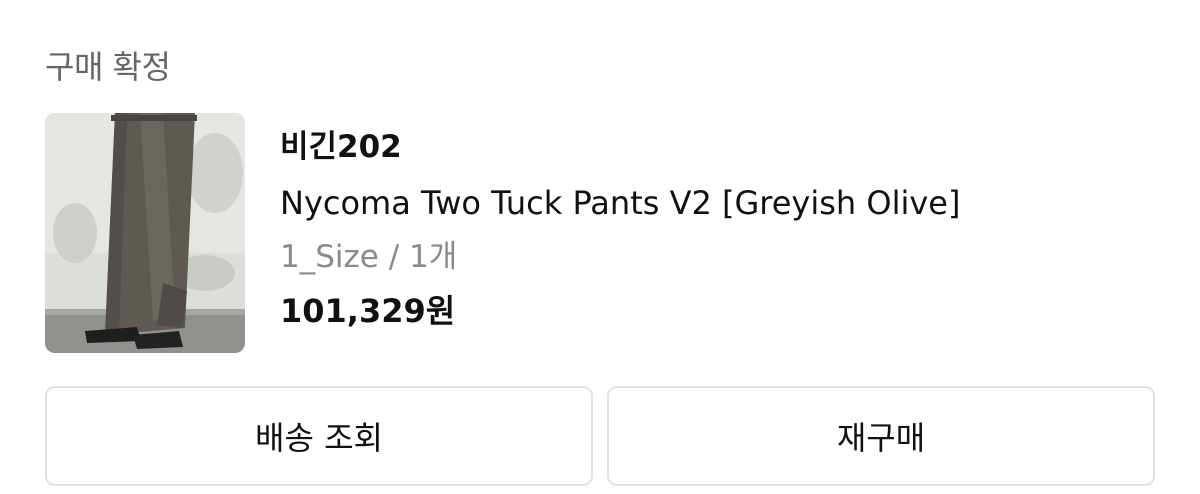 The height and width of the screenshot is (494, 1200). Describe the element at coordinates (620, 147) in the screenshot. I see `brand-name: 비긴202` at that location.